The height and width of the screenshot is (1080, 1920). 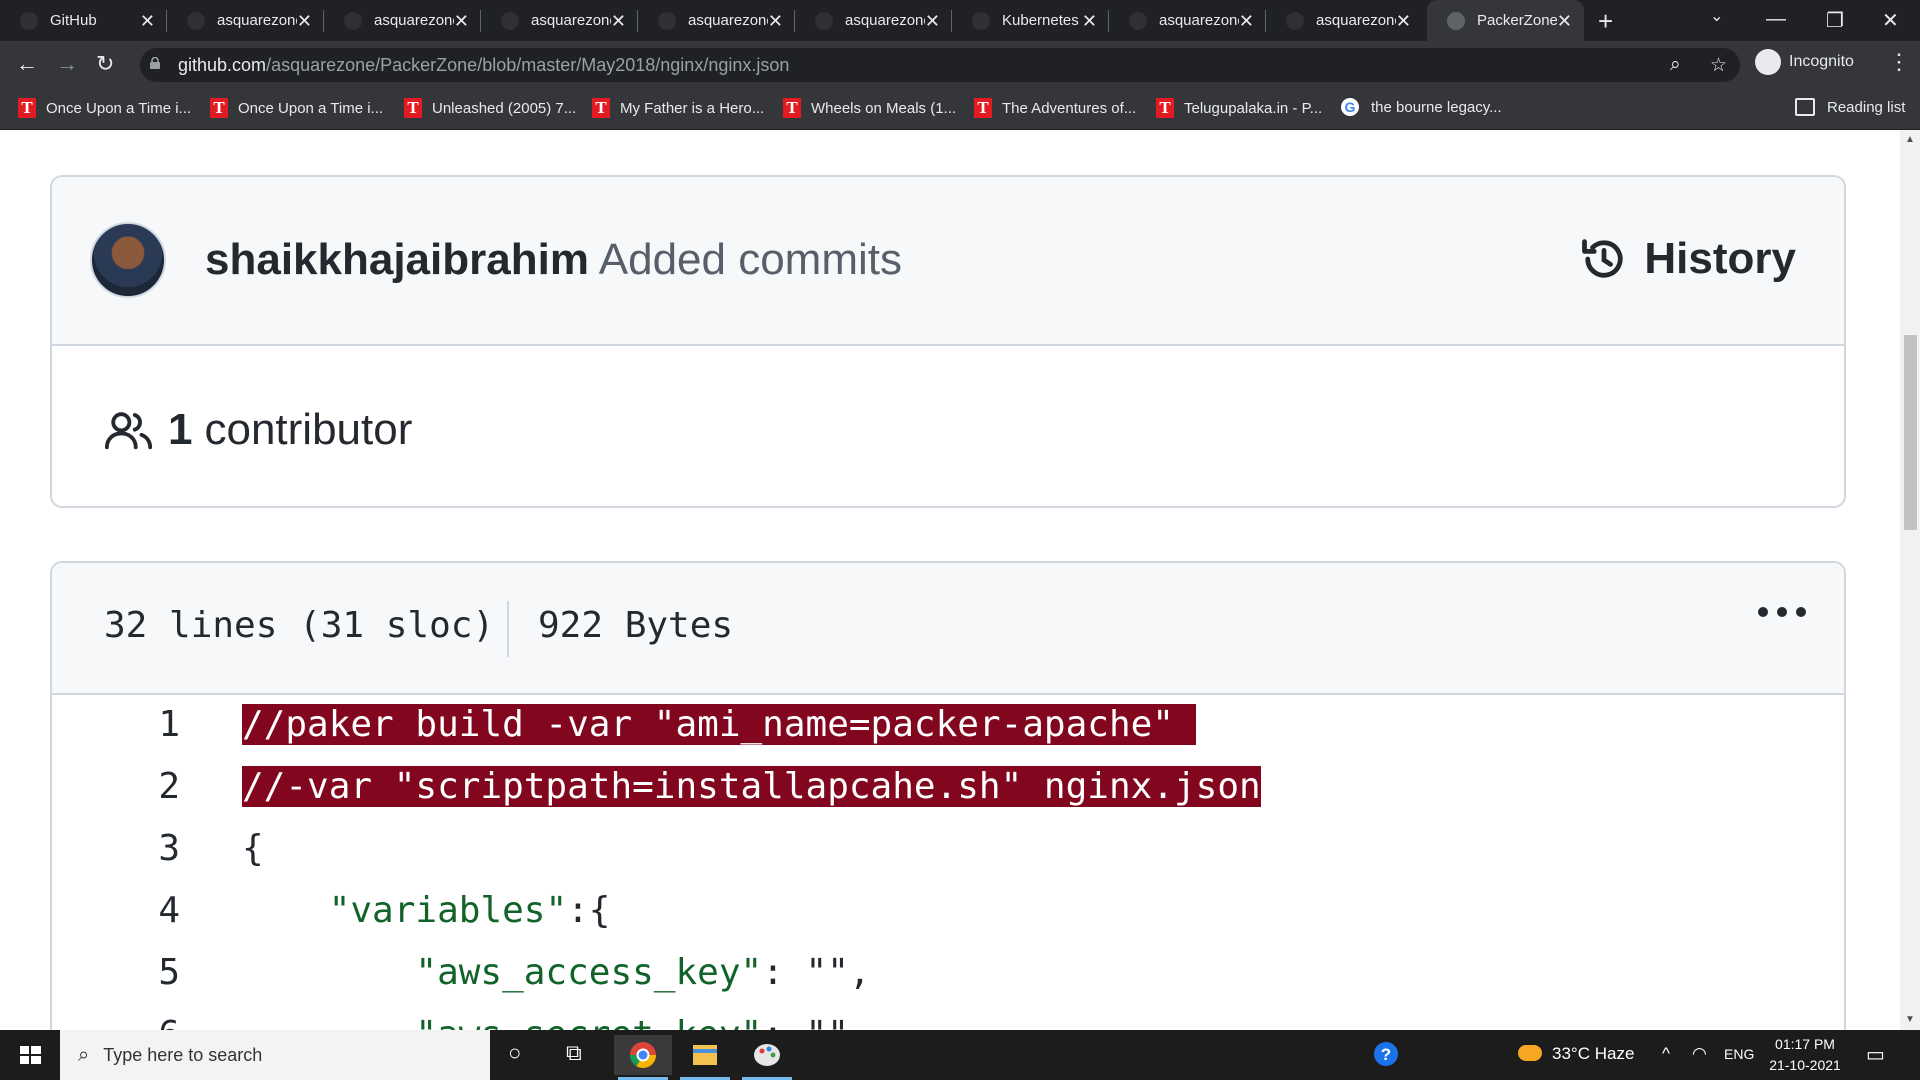 I want to click on zoom-magnifier-icon: ⌕, so click(x=1675, y=65).